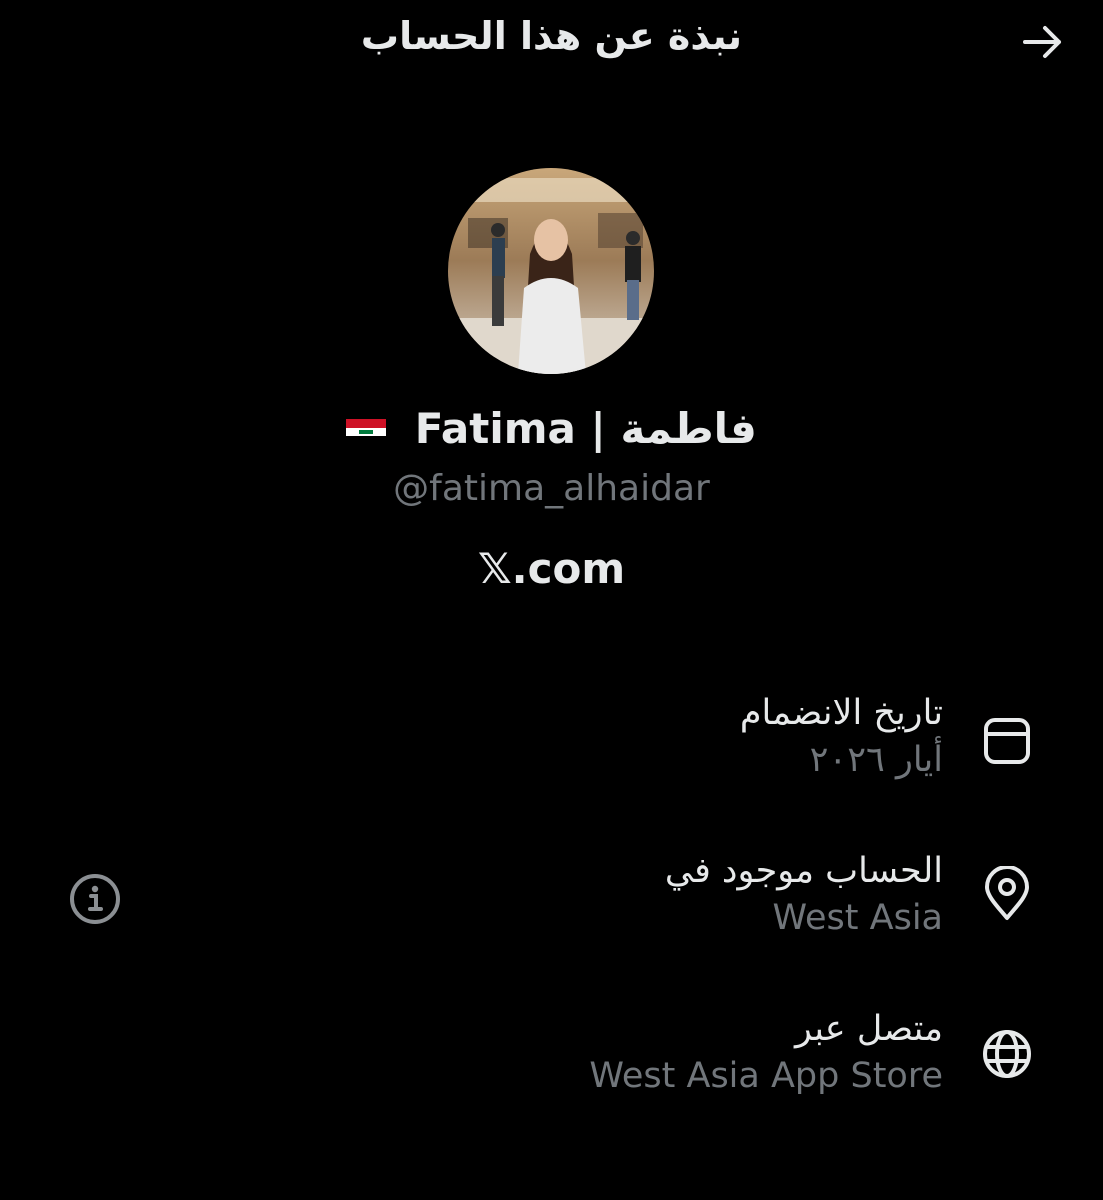  Describe the element at coordinates (868, 1029) in the screenshot. I see `connected-label: متصل عبر` at that location.